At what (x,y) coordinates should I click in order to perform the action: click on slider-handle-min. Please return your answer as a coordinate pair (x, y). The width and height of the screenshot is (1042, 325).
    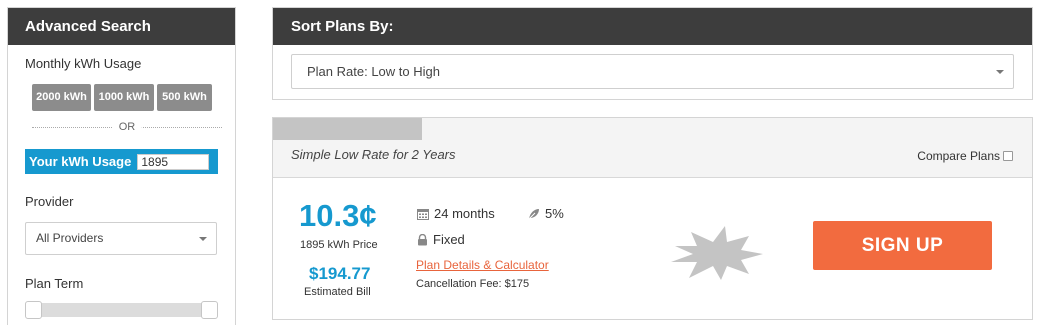
    Looking at the image, I should click on (33, 310).